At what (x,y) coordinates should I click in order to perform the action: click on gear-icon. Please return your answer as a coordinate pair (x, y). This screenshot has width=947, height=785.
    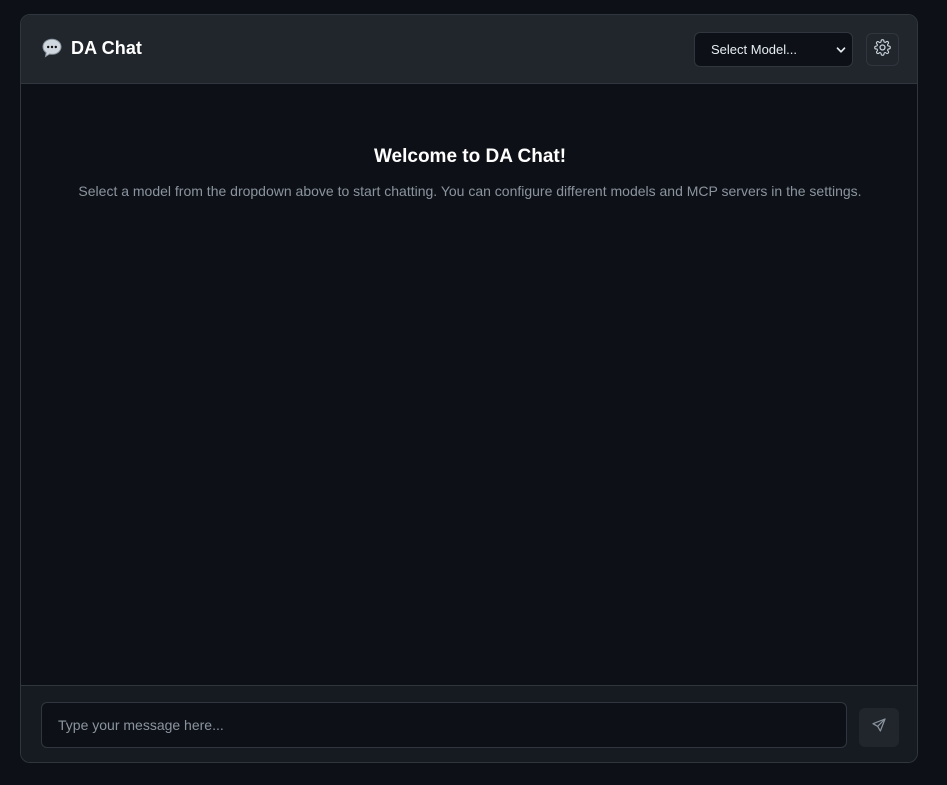
    Looking at the image, I should click on (882, 49).